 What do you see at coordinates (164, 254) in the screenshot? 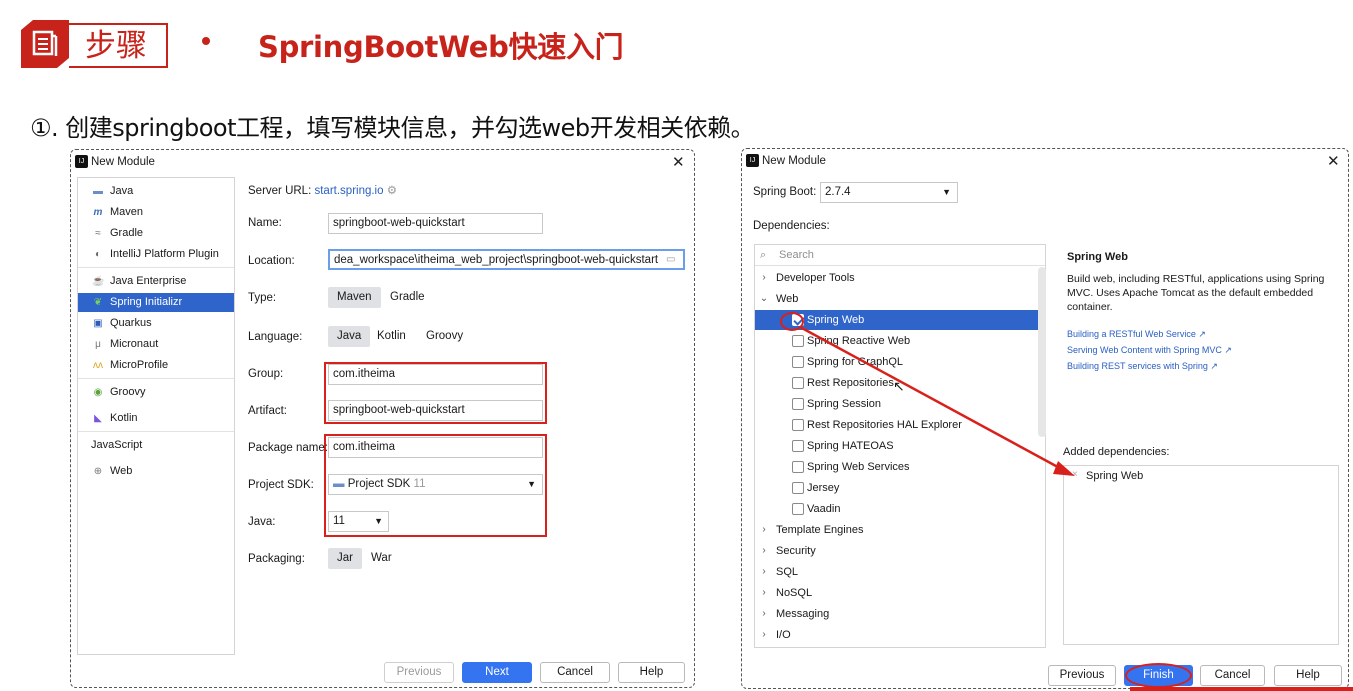
I see `generator-label: IntelliJ Platform Plugin` at bounding box center [164, 254].